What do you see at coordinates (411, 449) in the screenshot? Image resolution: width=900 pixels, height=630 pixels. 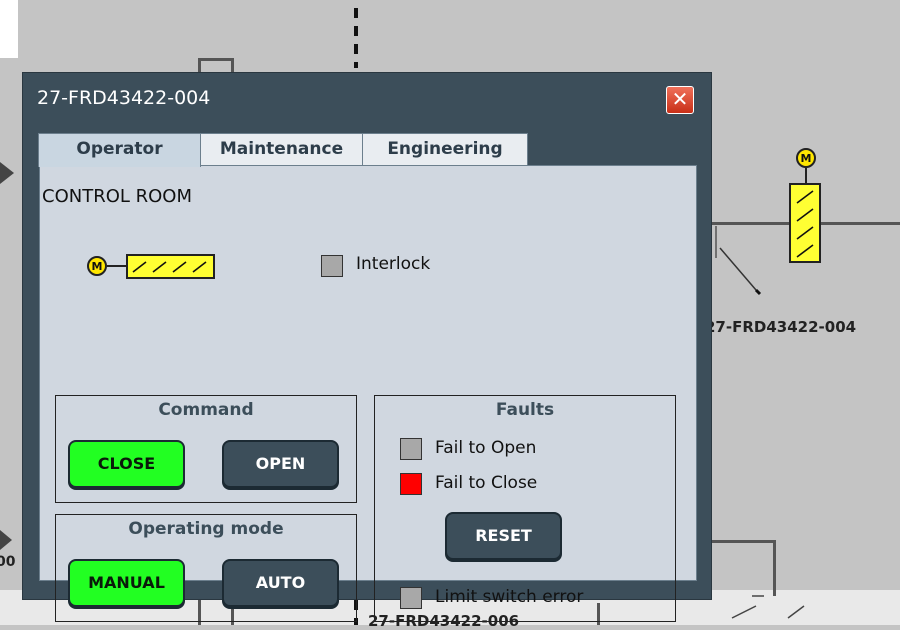 I see `fail-to-open-indicator` at bounding box center [411, 449].